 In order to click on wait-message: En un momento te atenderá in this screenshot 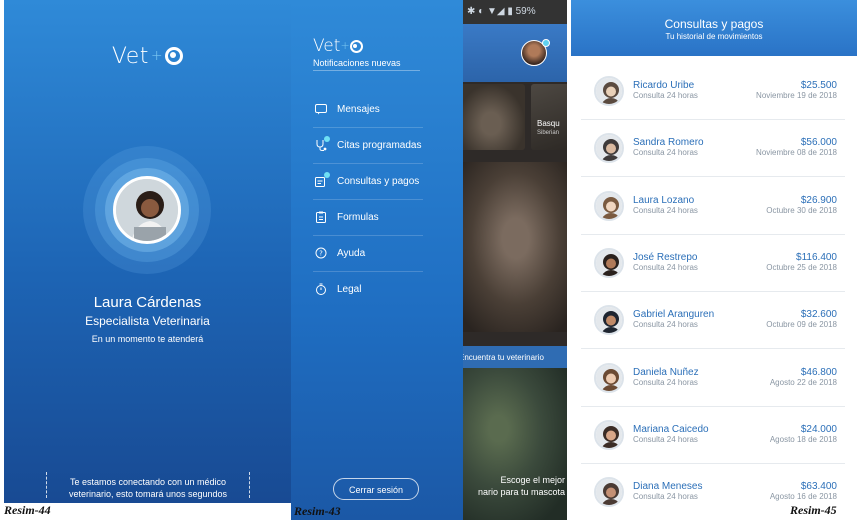, I will do `click(147, 339)`.